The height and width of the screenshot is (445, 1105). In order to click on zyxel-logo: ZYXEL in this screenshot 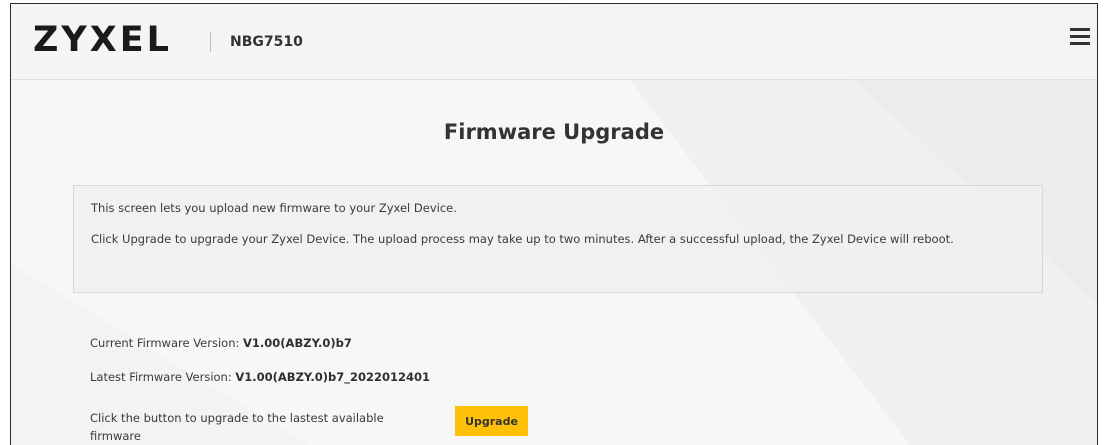, I will do `click(102, 40)`.